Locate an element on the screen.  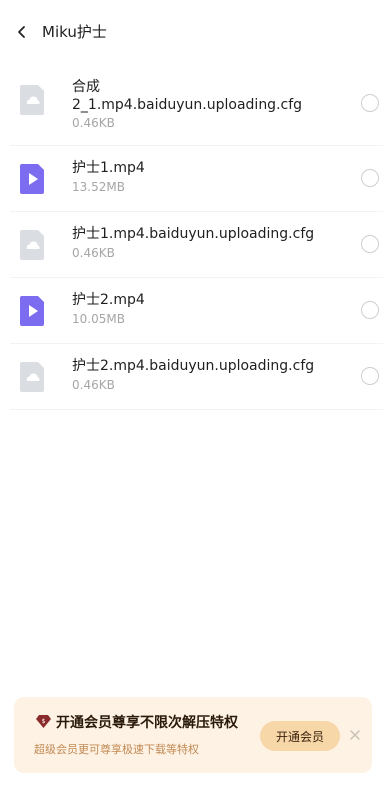
vip-promo-banner: $ 开通会员尊享不限次解压特权 超级会员更可尊享极速下载等特权 开通会员 is located at coordinates (193, 735).